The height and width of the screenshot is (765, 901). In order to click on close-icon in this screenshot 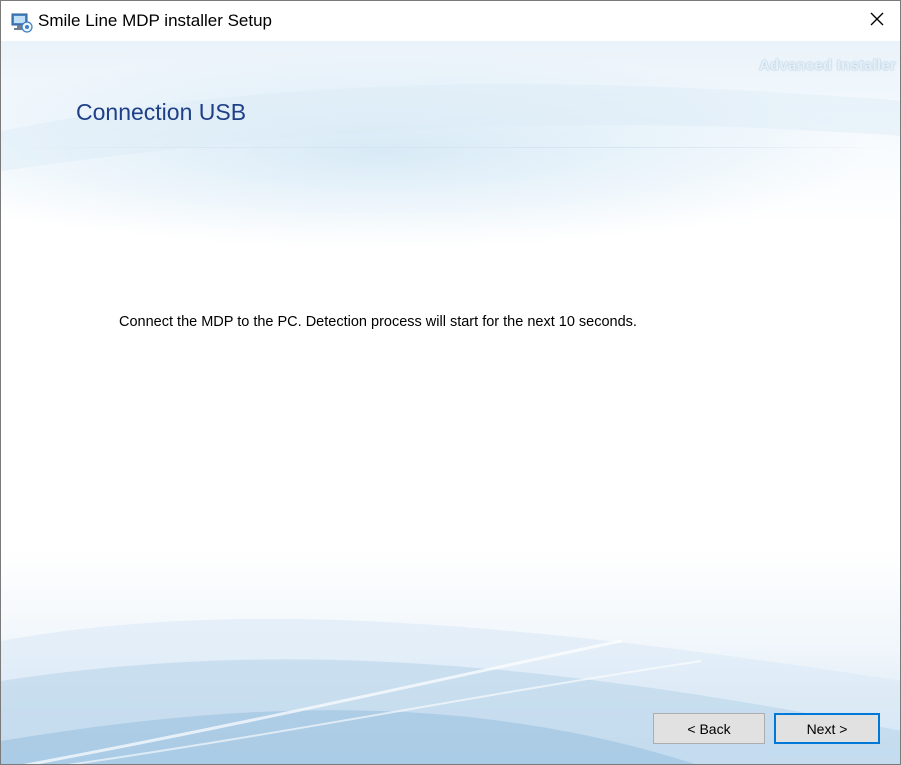, I will do `click(877, 21)`.